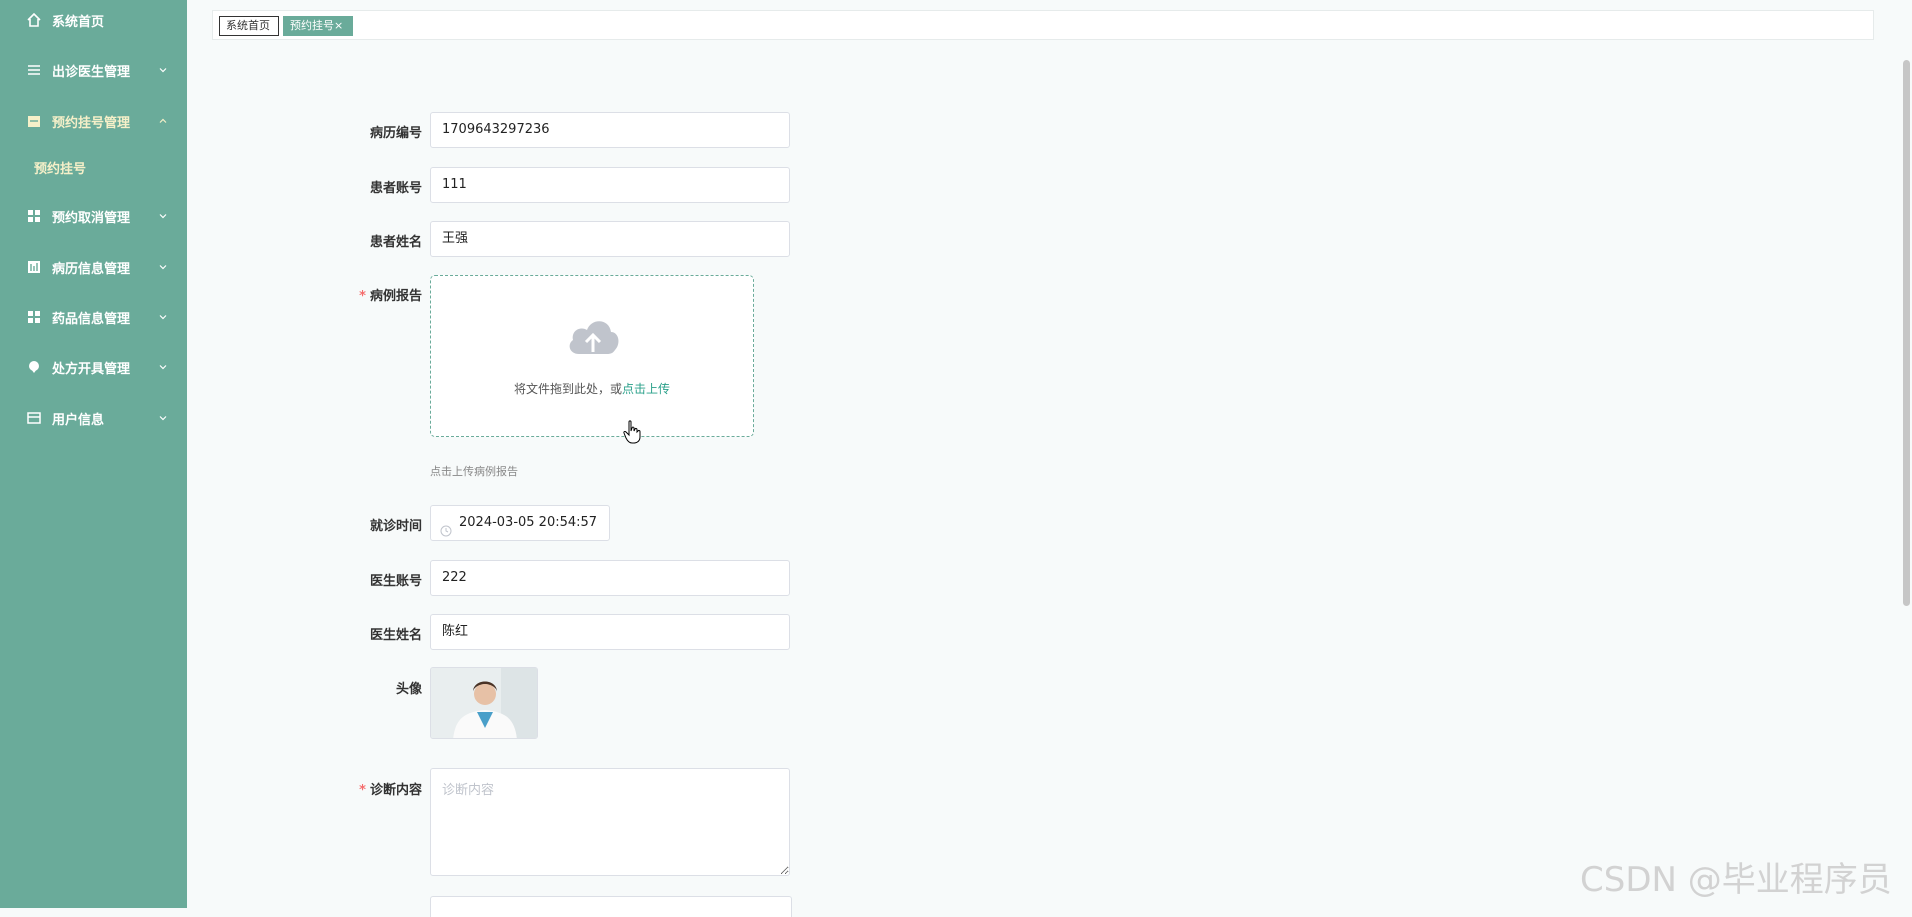  I want to click on doctor-account-input: 222, so click(610, 578).